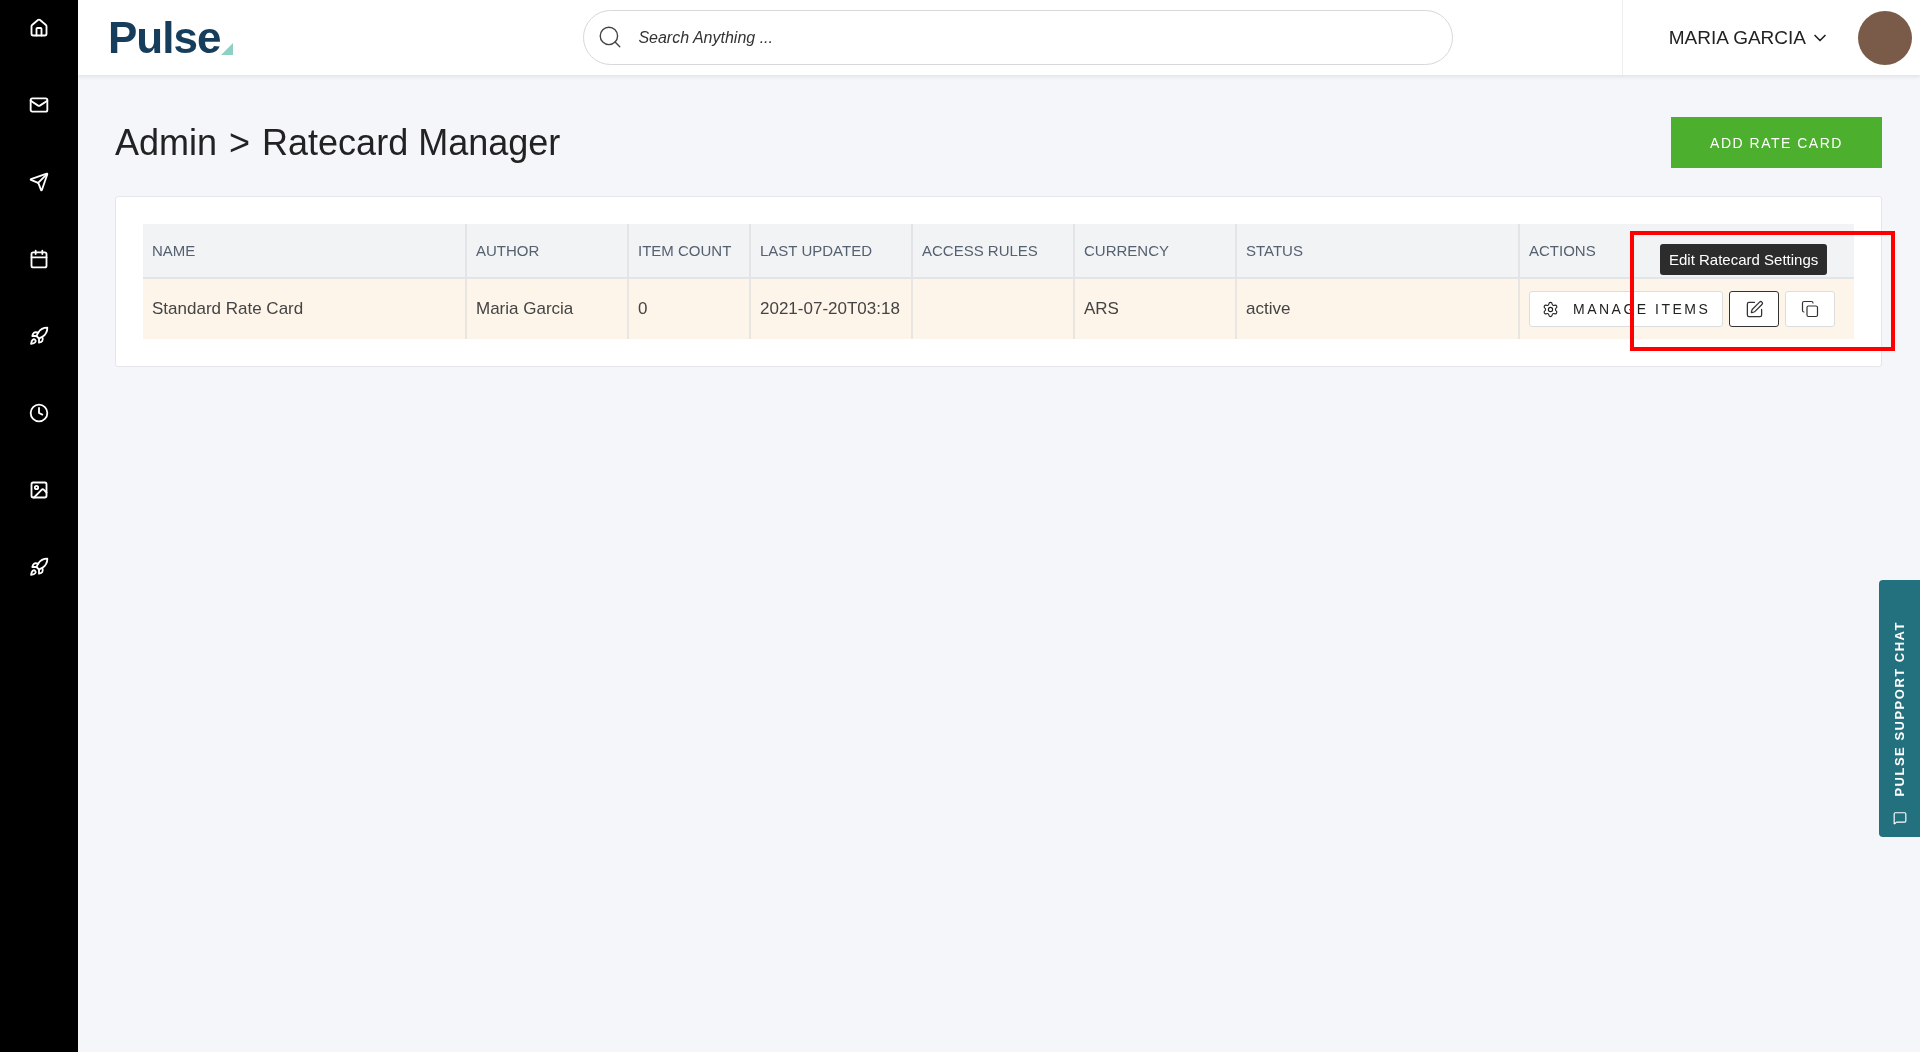 Image resolution: width=1920 pixels, height=1052 pixels. Describe the element at coordinates (305, 309) in the screenshot. I see `table-cell: Standard Rate Card` at that location.